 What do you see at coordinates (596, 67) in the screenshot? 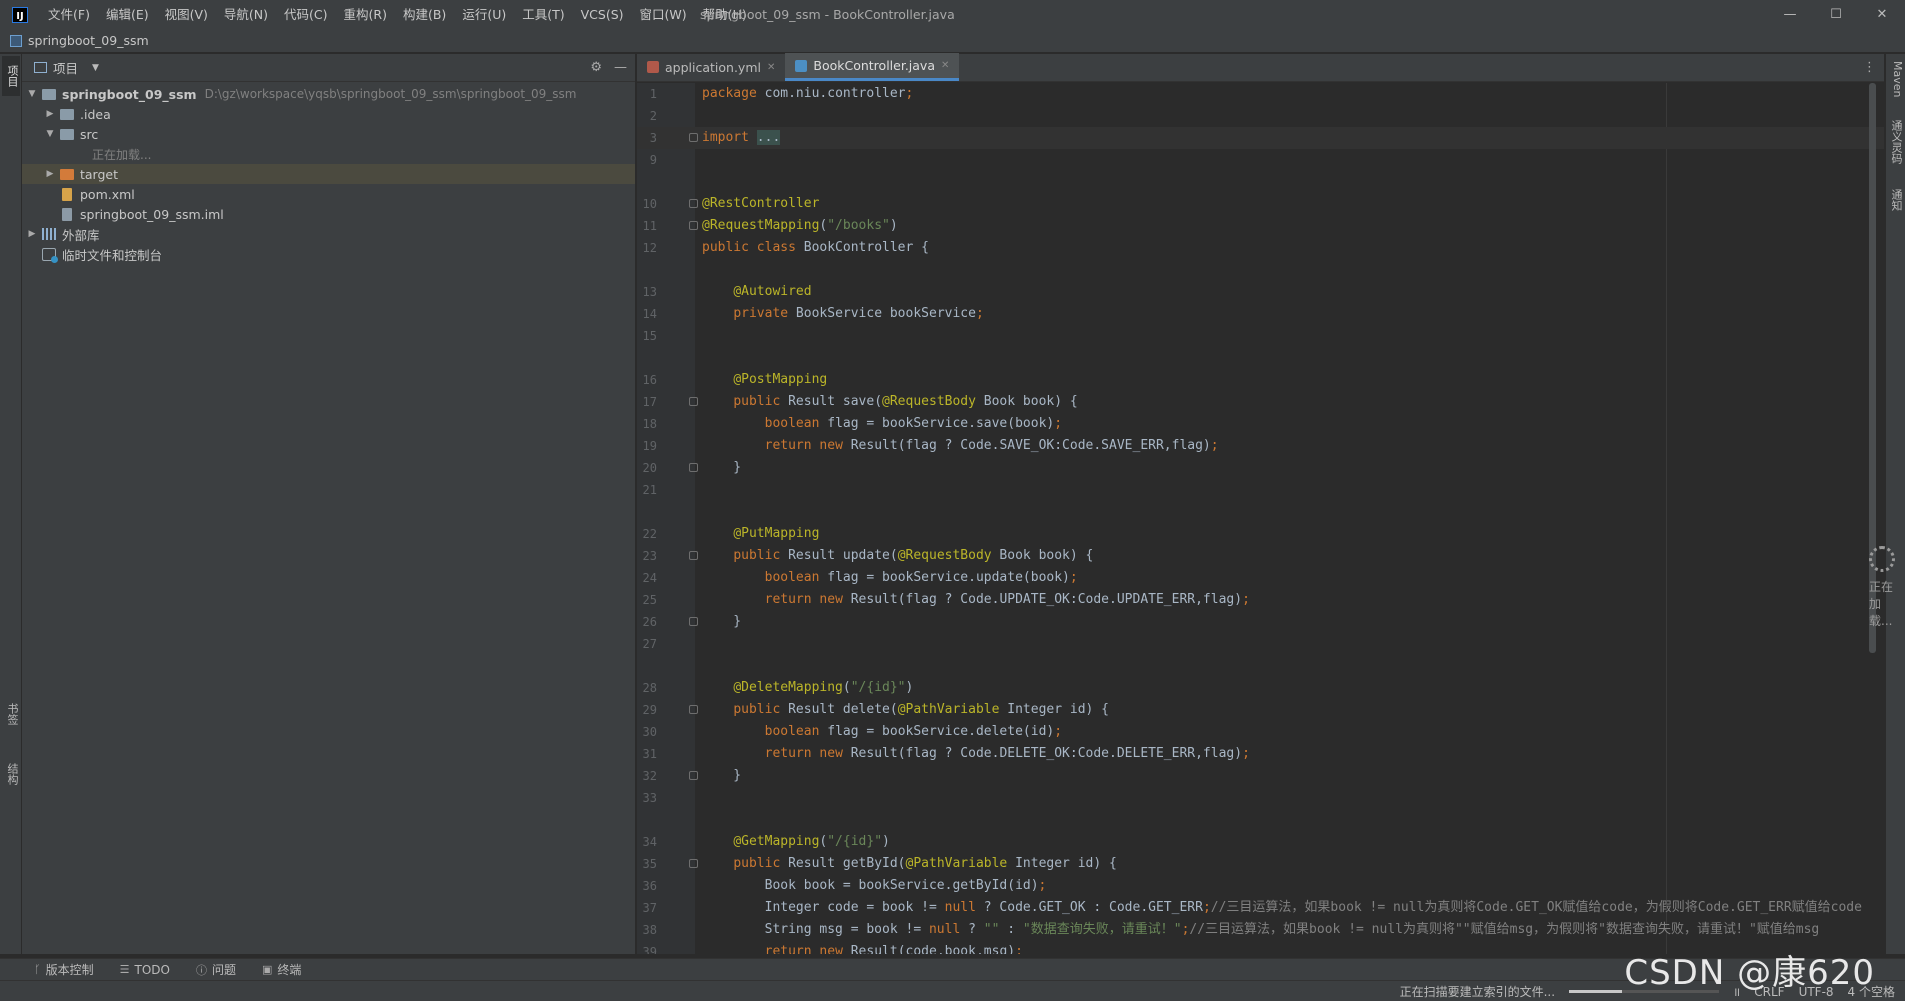
I see `gear-icon: ⚙` at bounding box center [596, 67].